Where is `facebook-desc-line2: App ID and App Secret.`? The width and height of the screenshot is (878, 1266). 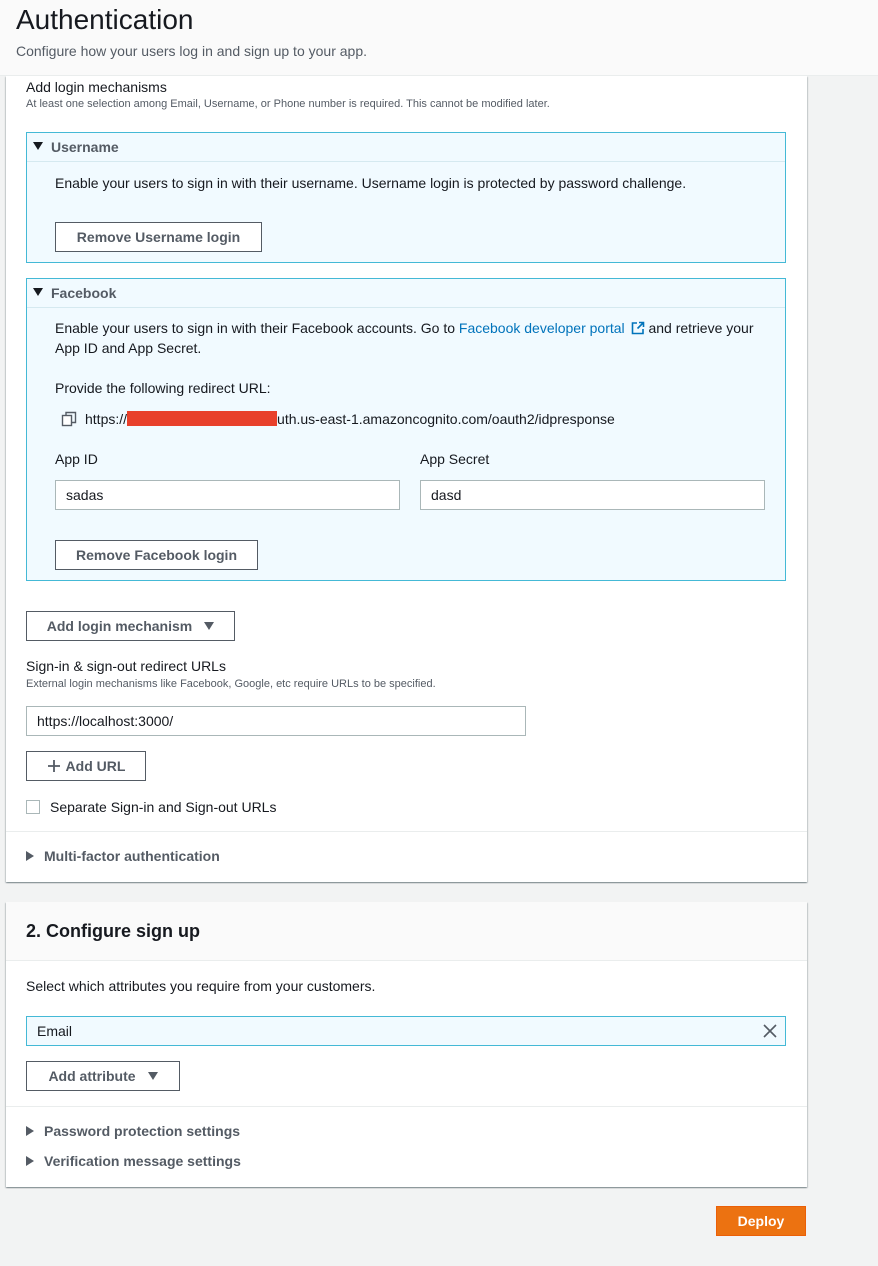 facebook-desc-line2: App ID and App Secret. is located at coordinates (128, 348).